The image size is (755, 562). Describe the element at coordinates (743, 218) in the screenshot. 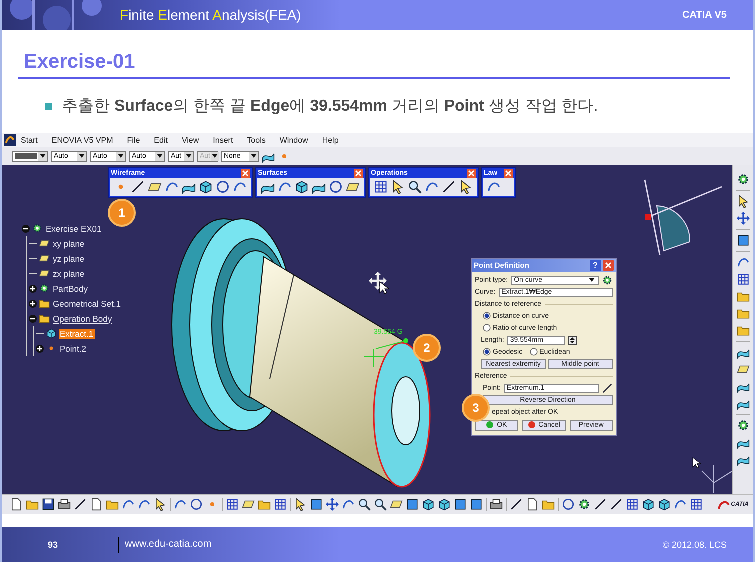

I see `move-icon` at that location.